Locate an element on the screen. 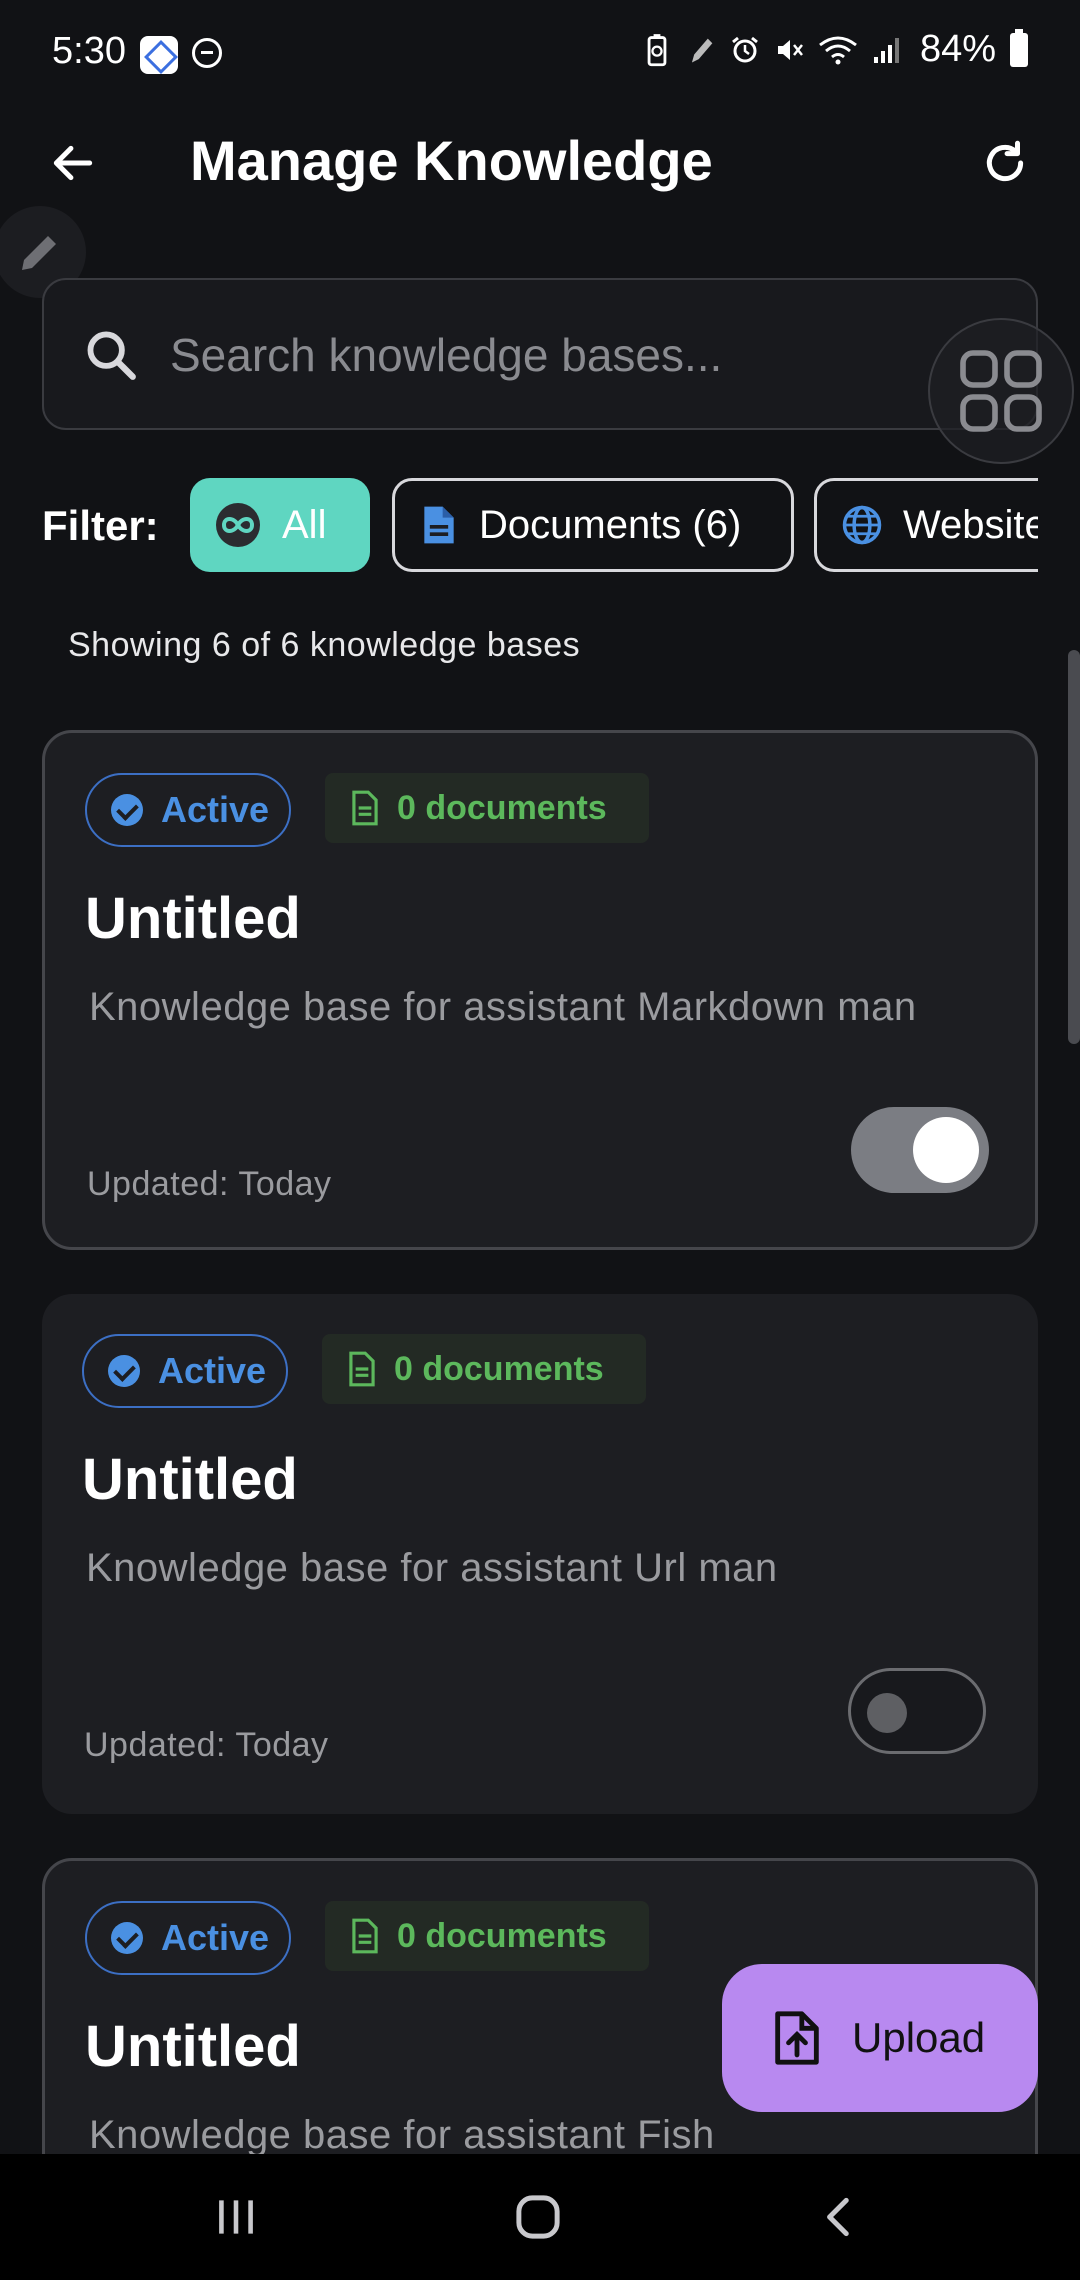 This screenshot has width=1080, height=2280. system-nav-bar is located at coordinates (540, 2217).